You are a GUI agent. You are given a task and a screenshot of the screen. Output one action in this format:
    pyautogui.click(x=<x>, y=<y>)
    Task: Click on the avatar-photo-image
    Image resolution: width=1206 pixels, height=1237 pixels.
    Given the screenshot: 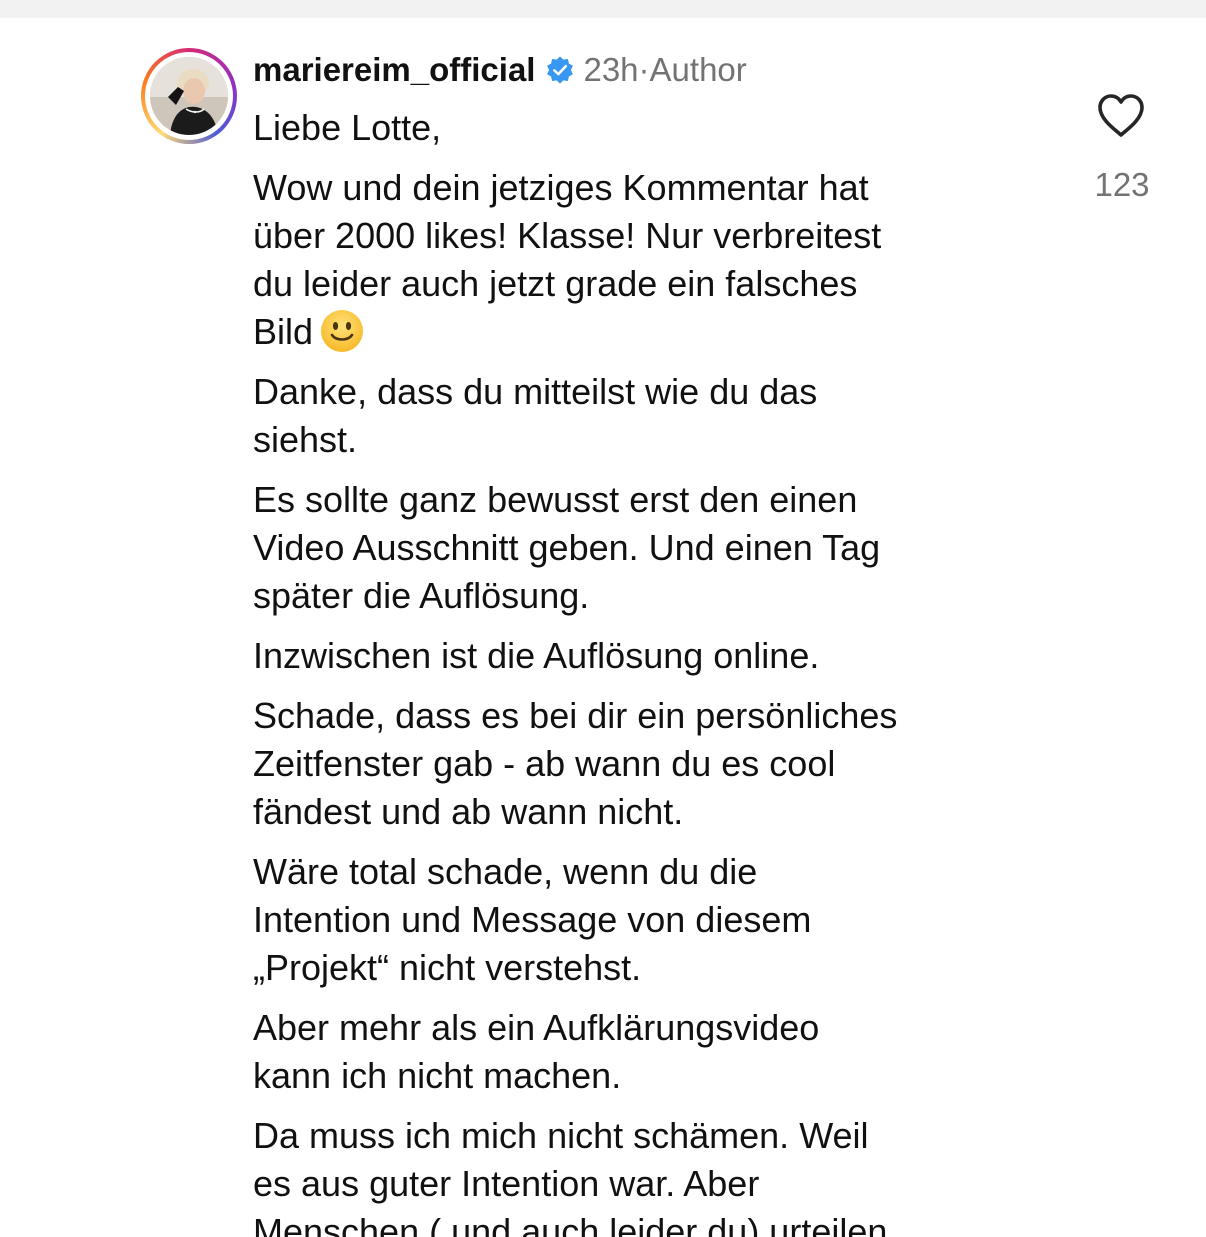 What is the action you would take?
    pyautogui.click(x=189, y=96)
    